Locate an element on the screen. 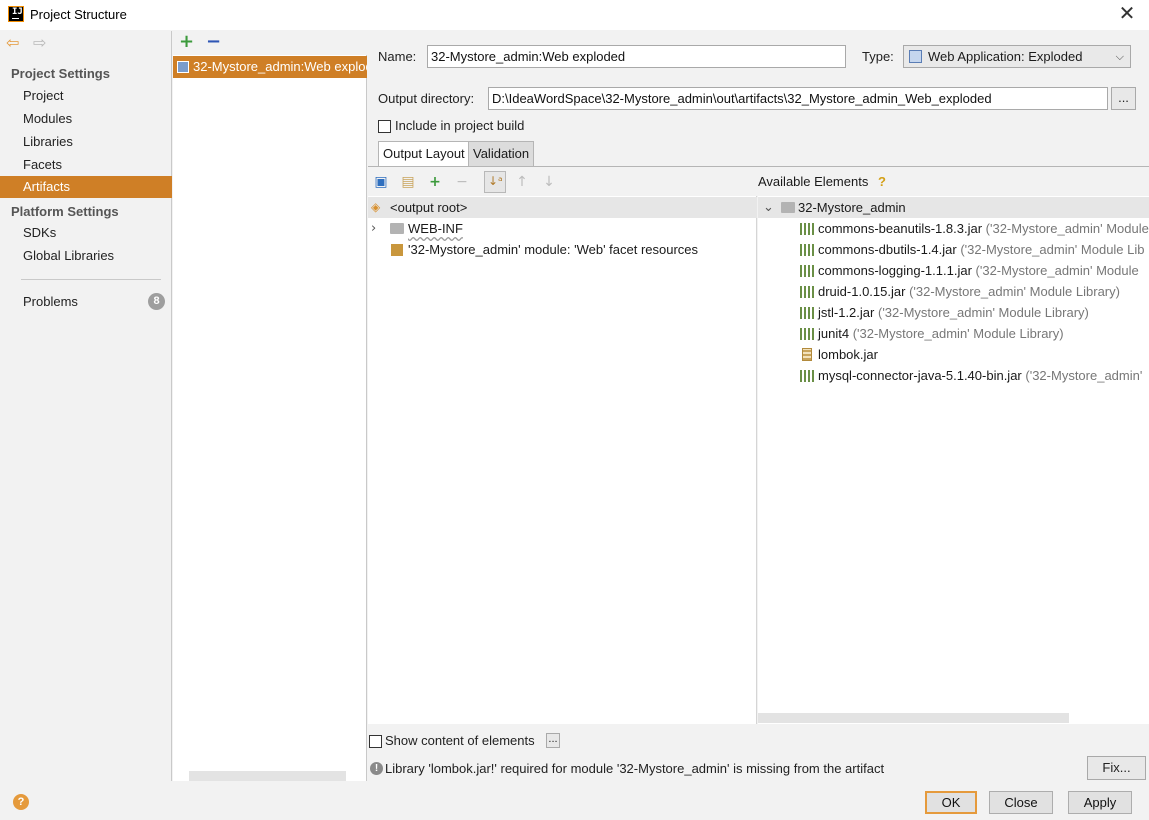 The image size is (1149, 820). show-content-label: Show content of elements is located at coordinates (460, 740).